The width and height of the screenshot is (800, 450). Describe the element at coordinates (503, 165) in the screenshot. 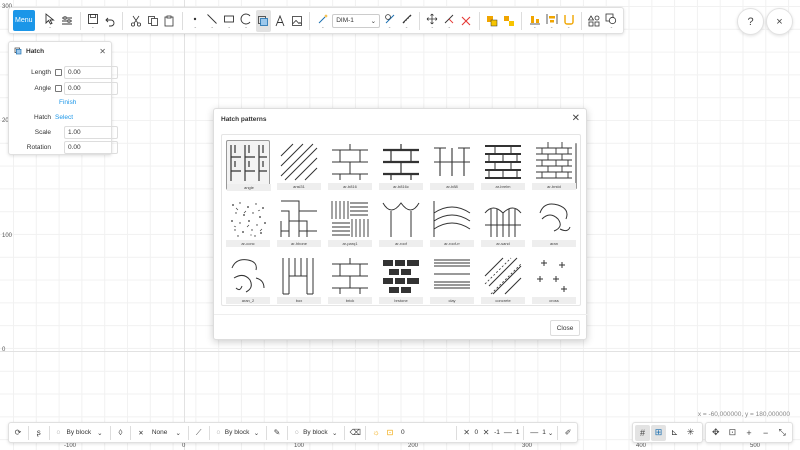

I see `pattern-ar-brelm: ar-brelm` at that location.